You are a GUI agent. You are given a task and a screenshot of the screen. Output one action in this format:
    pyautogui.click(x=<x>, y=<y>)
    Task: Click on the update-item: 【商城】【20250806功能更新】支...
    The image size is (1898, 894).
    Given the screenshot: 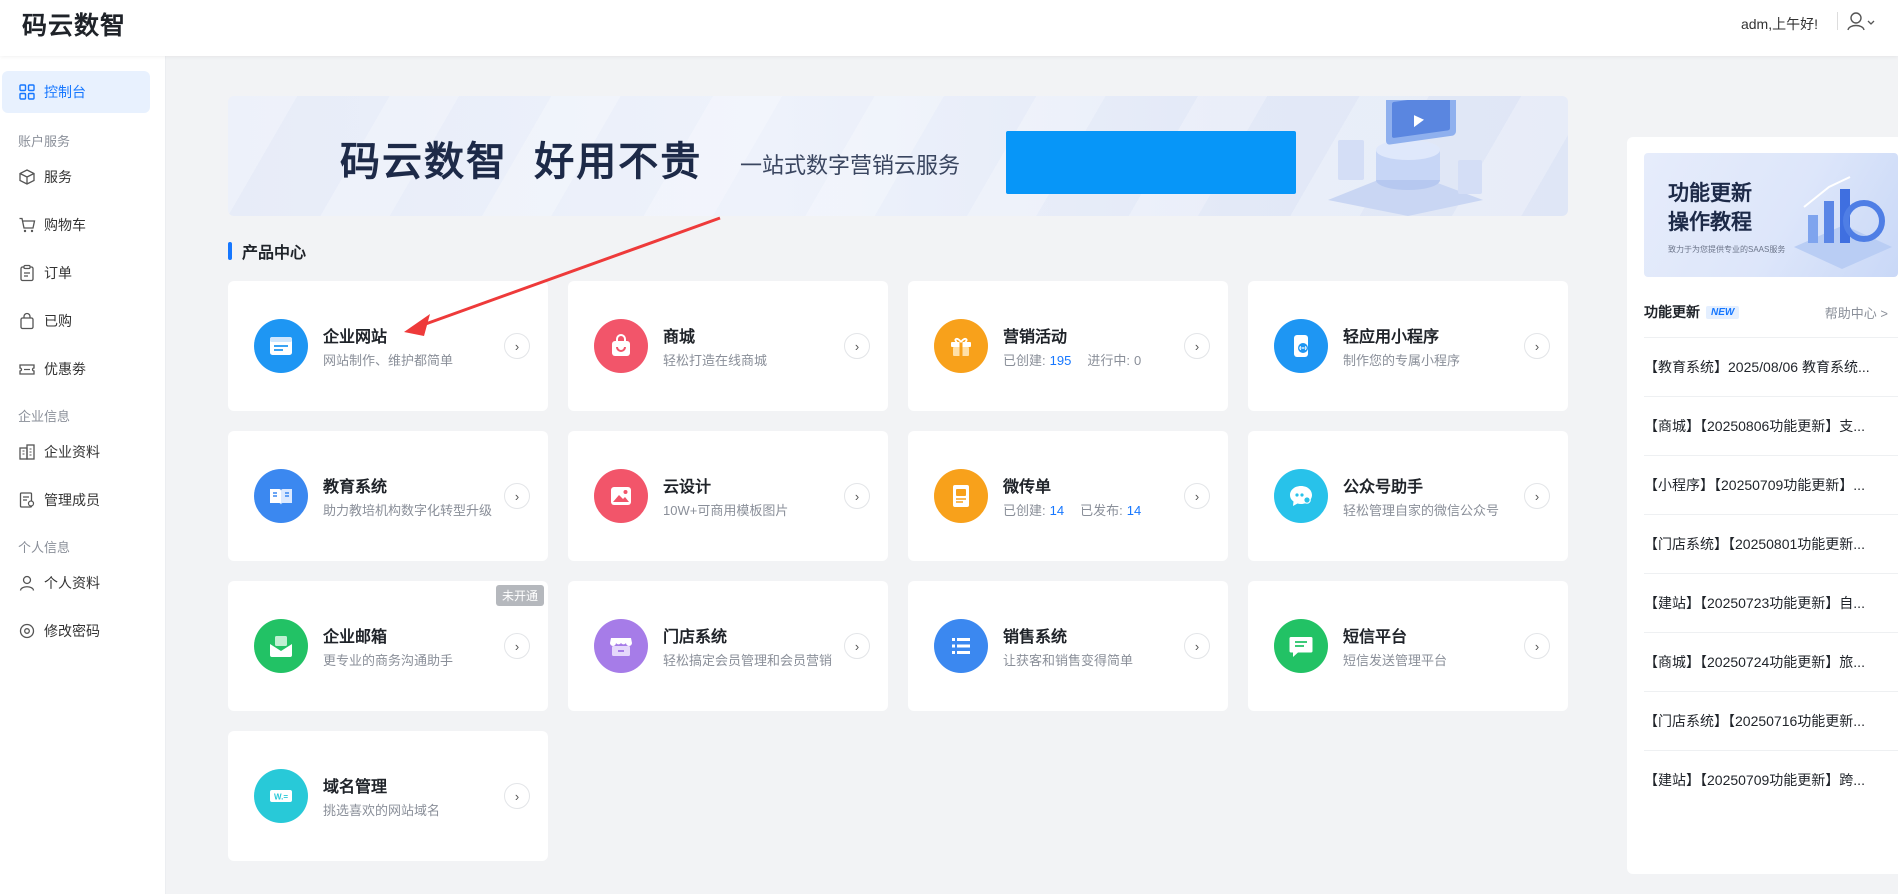 What is the action you would take?
    pyautogui.click(x=1771, y=425)
    